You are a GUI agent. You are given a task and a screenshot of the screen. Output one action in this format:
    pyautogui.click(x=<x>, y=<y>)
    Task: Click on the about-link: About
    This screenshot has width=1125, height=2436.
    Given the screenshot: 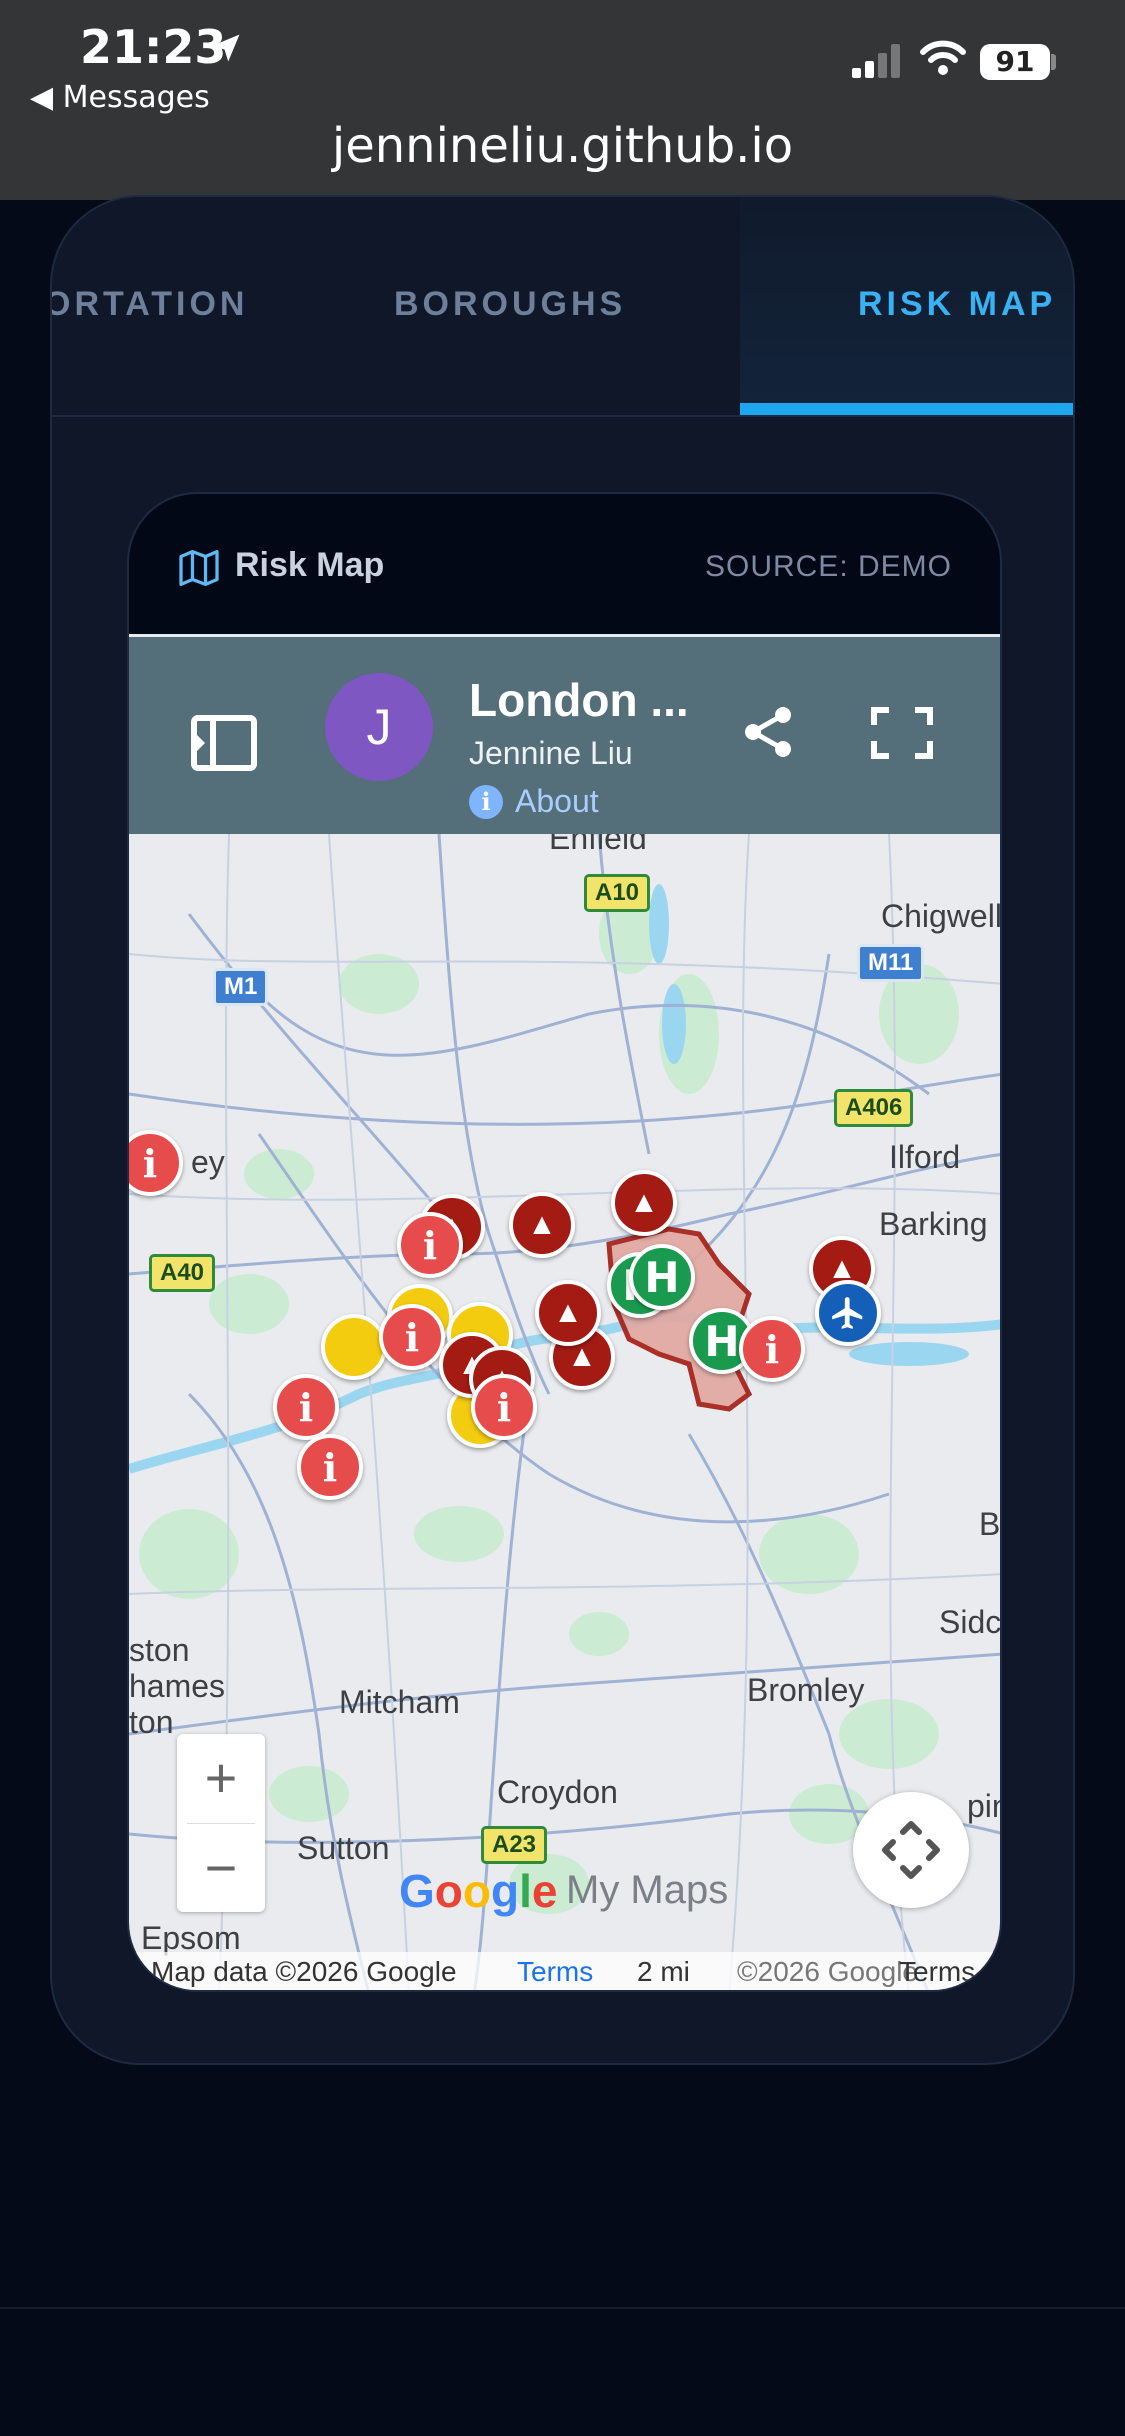 What is the action you would take?
    pyautogui.click(x=557, y=801)
    